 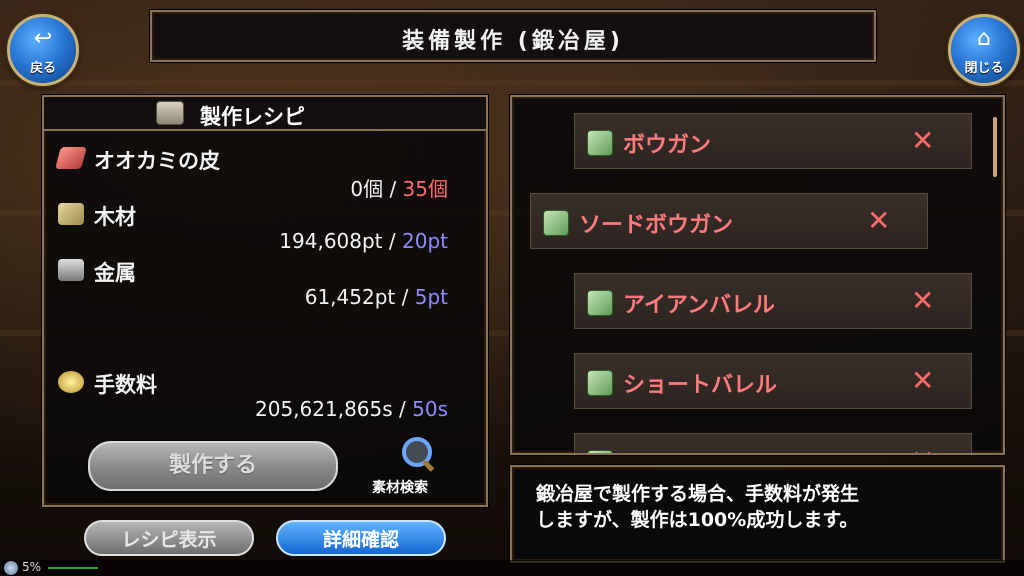 What do you see at coordinates (699, 305) in the screenshot?
I see `list-item-label: アイアンバレル` at bounding box center [699, 305].